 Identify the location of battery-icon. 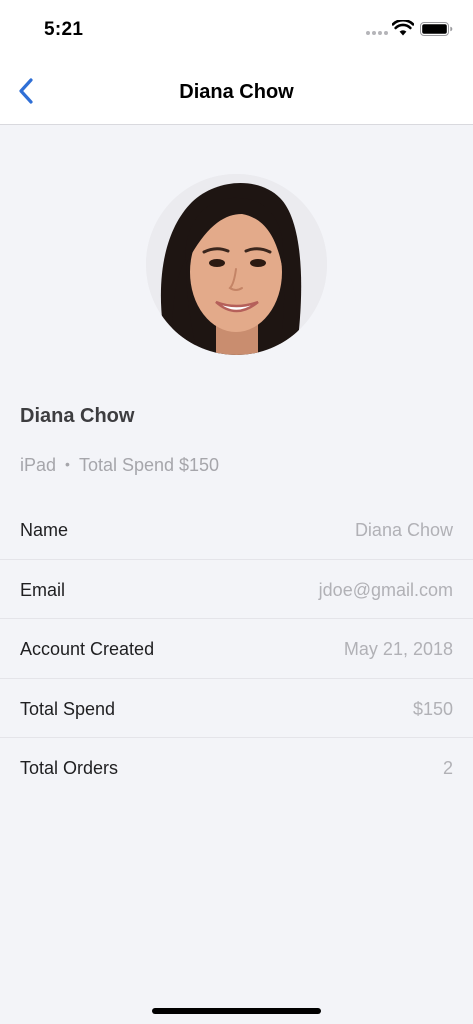
(436, 29).